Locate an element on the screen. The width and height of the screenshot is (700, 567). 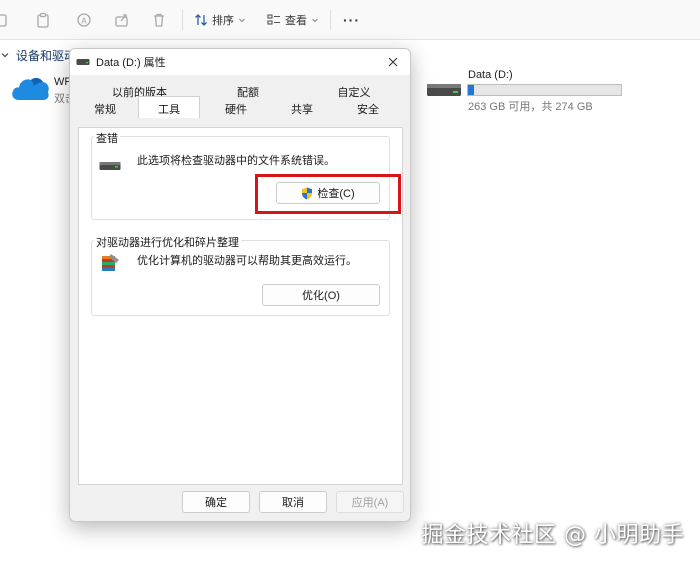
svg-text: A is located at coordinates (84, 21).